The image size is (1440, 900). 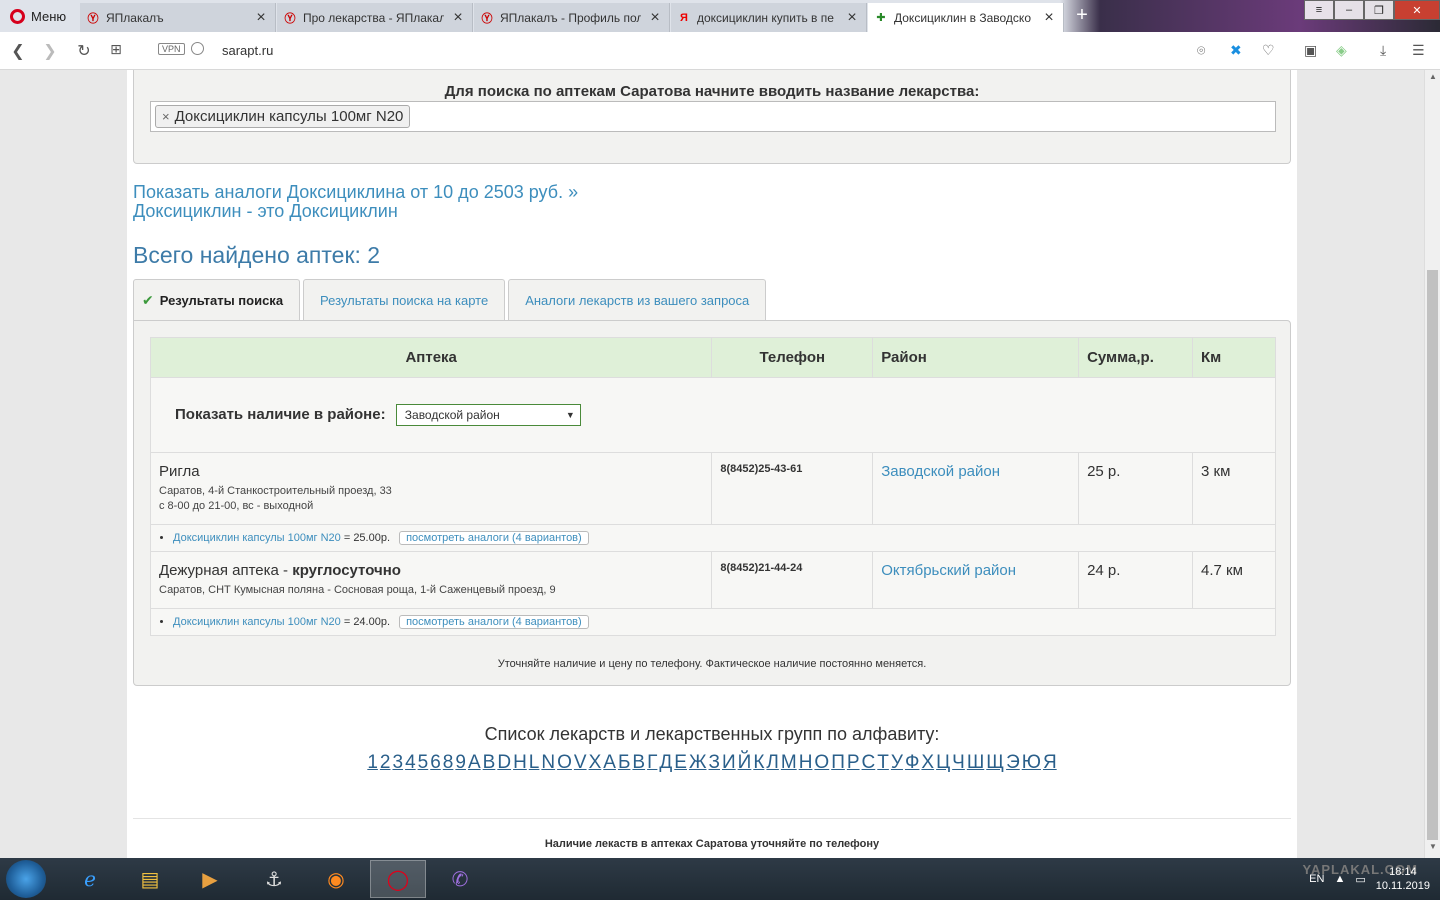 What do you see at coordinates (217, 300) in the screenshot?
I see `tab-search-results: ✔ Результаты поиска` at bounding box center [217, 300].